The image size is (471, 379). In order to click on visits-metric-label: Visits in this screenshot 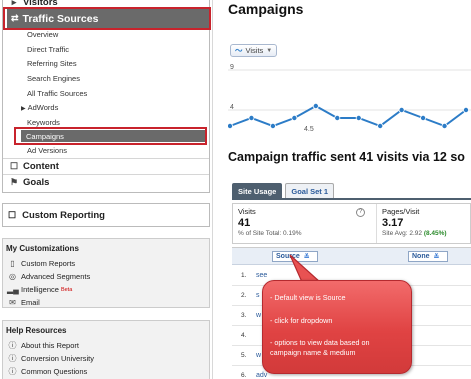, I will do `click(247, 211)`.